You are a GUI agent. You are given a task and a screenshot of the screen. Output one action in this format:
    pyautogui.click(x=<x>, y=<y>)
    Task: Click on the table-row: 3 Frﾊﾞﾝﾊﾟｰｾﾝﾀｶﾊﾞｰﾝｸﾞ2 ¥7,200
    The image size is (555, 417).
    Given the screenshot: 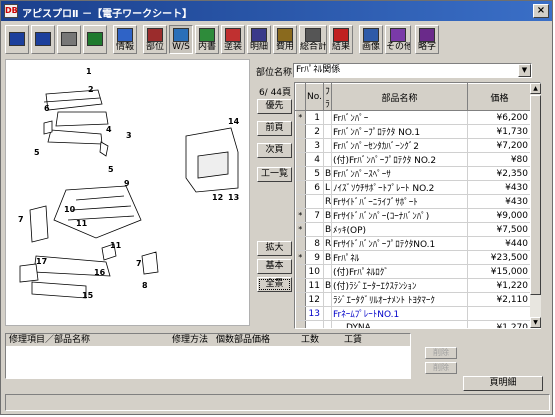 What is the action you would take?
    pyautogui.click(x=417, y=145)
    